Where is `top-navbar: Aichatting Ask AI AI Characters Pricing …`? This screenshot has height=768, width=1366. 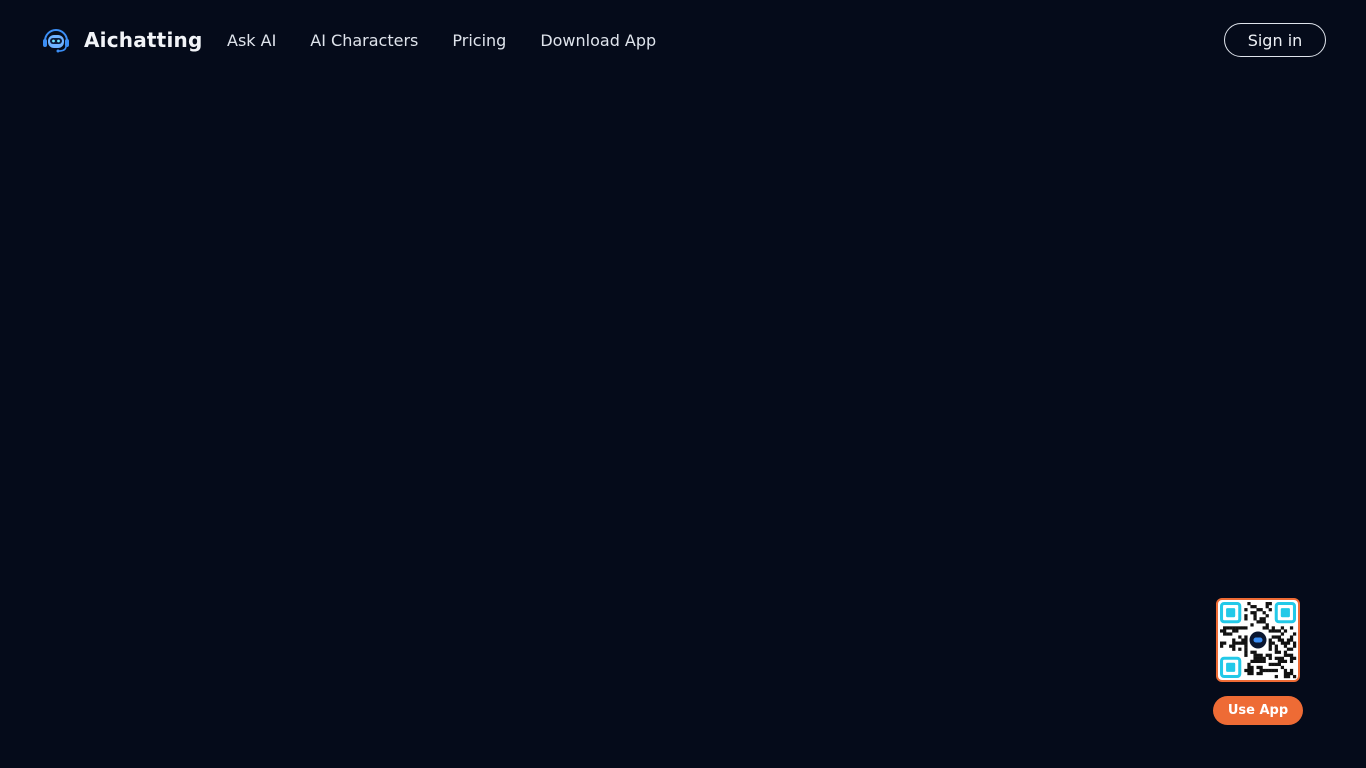
top-navbar: Aichatting Ask AI AI Characters Pricing … is located at coordinates (683, 41).